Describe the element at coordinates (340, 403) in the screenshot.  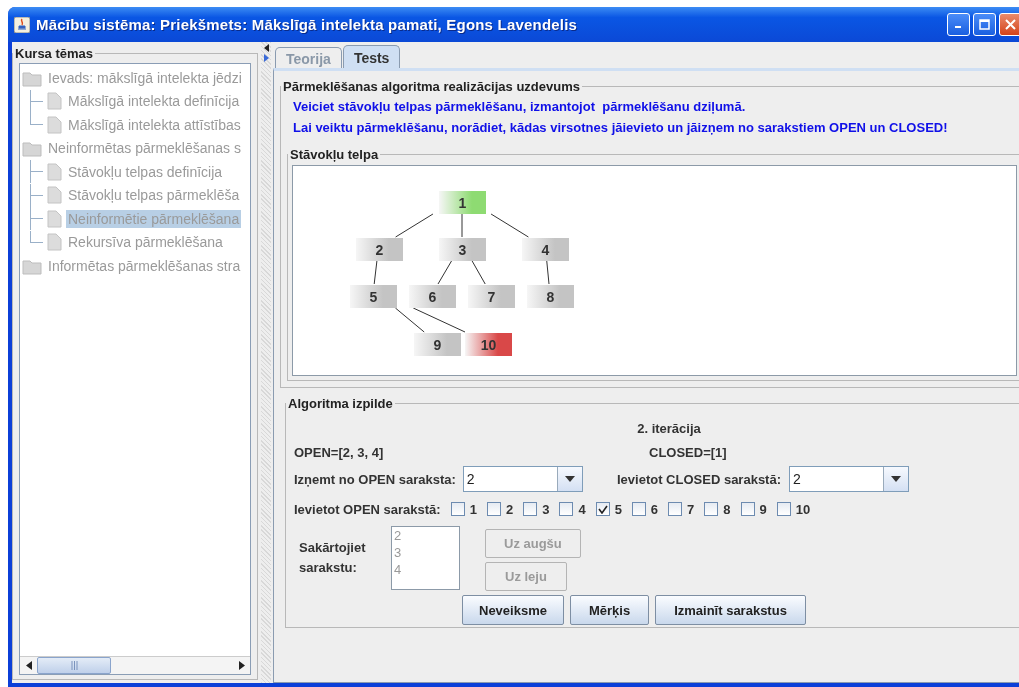
I see `panel-title: Algoritma izpilde` at that location.